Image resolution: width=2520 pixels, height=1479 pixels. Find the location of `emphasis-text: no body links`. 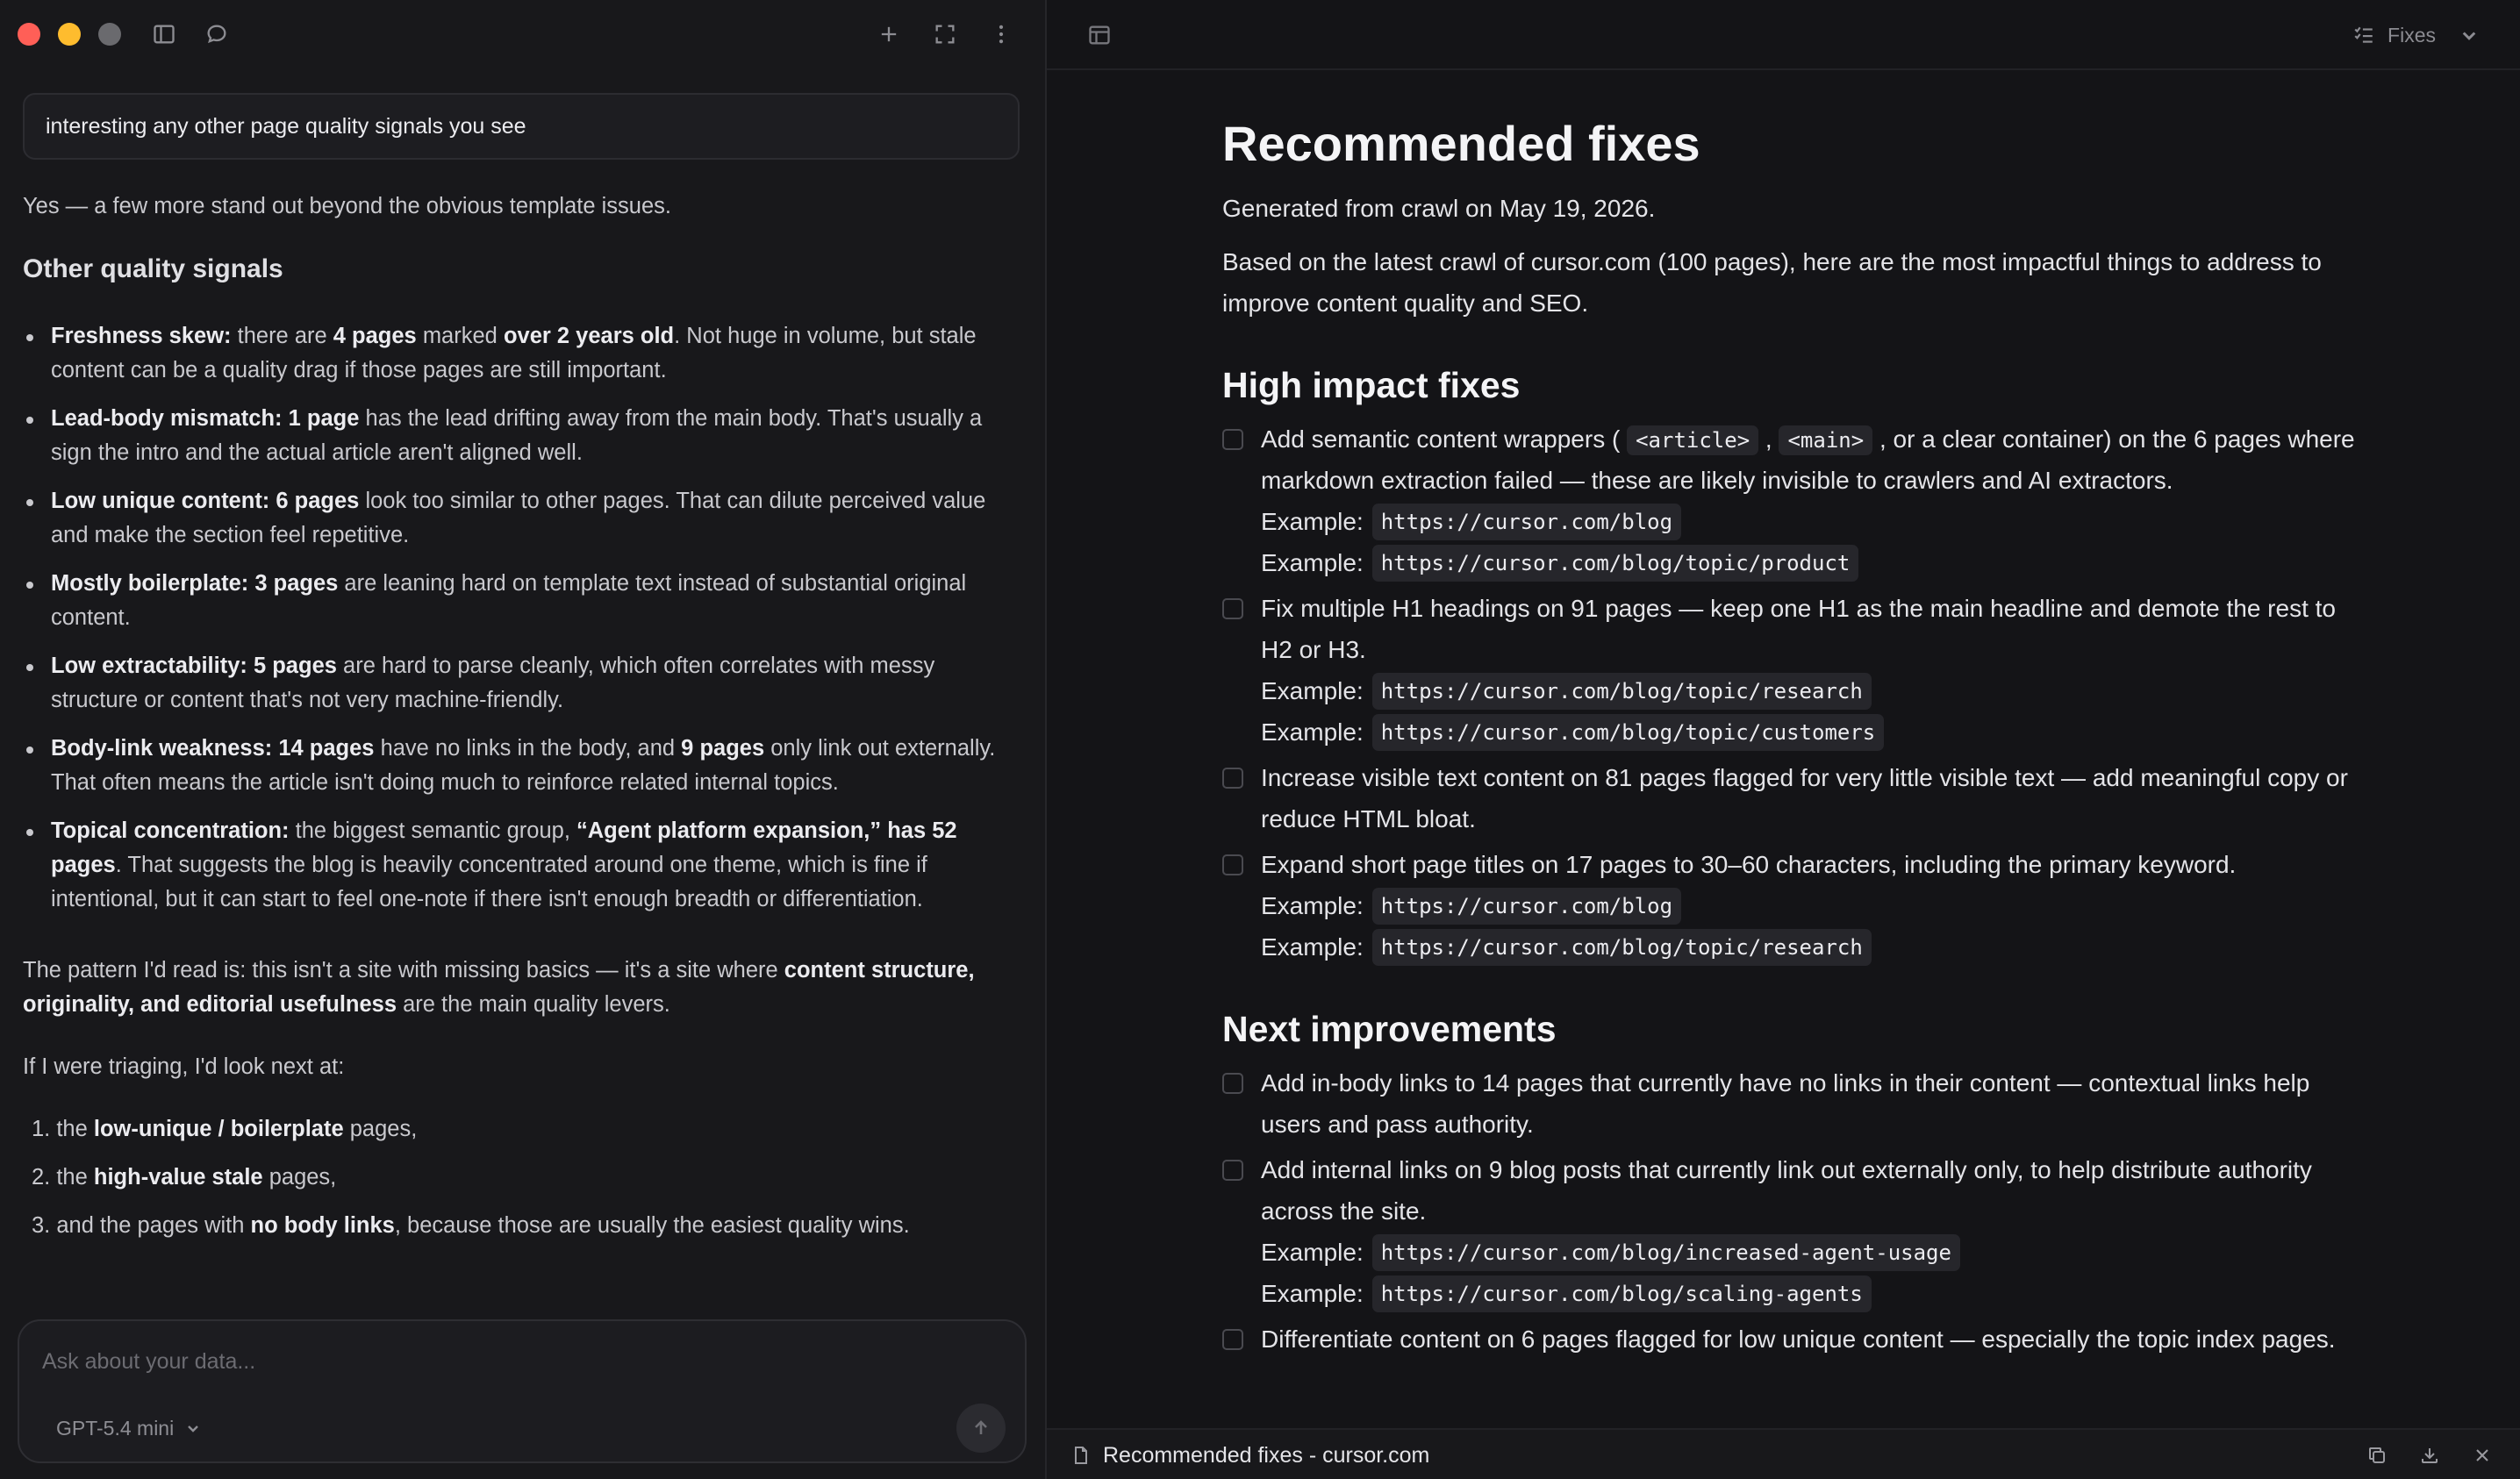

emphasis-text: no body links is located at coordinates (322, 1225).